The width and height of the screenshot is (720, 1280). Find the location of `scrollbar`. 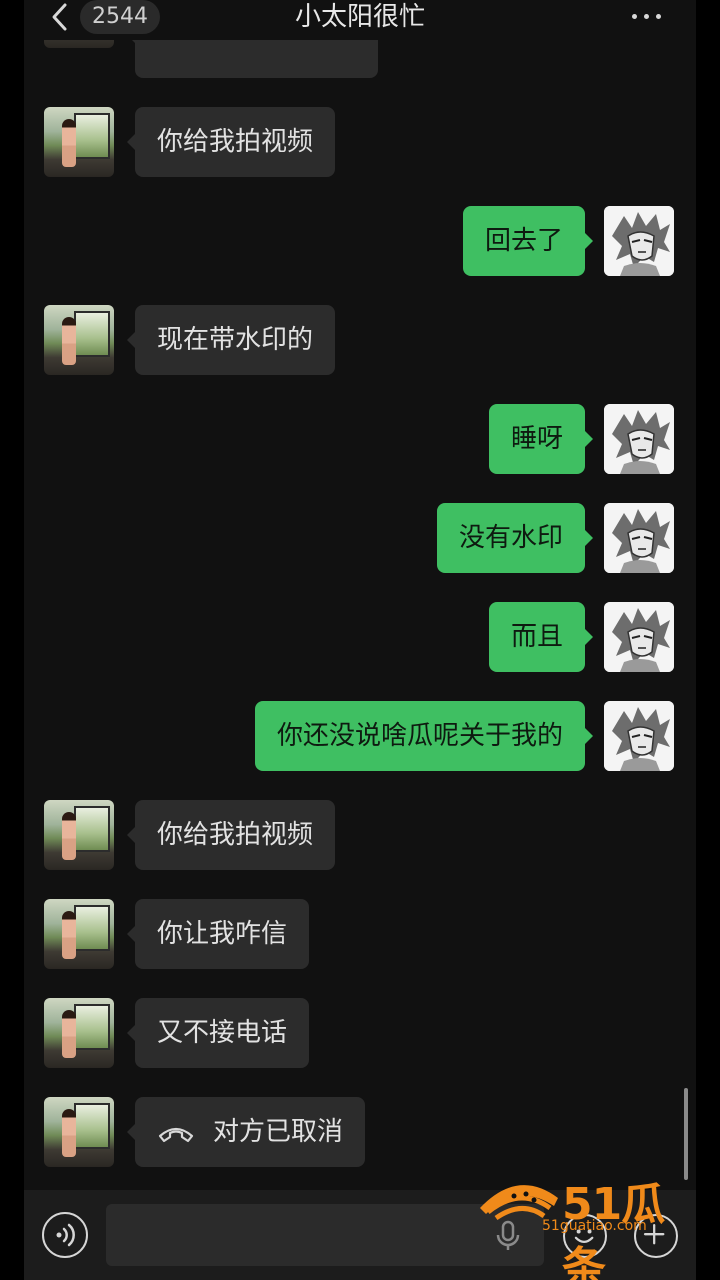

scrollbar is located at coordinates (686, 1134).